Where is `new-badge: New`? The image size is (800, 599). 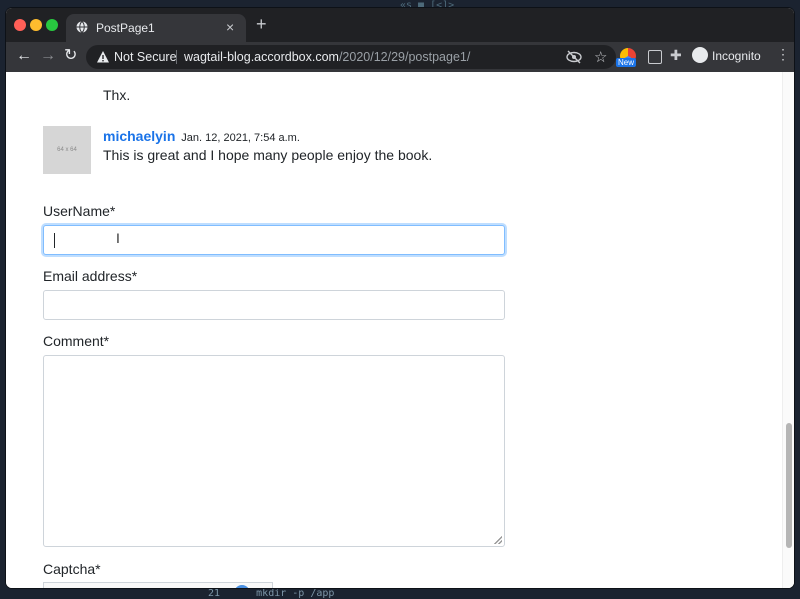
new-badge: New is located at coordinates (626, 62).